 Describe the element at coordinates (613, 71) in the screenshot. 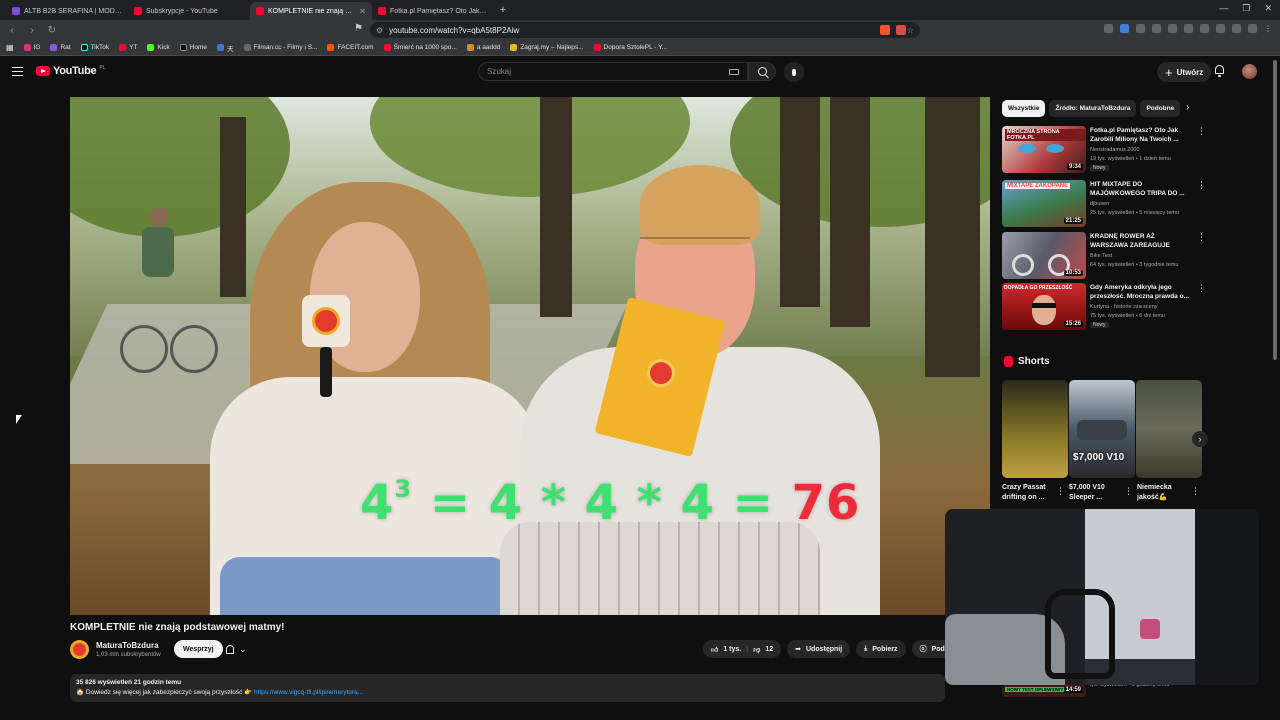

I see `search-input: Szukaj` at that location.